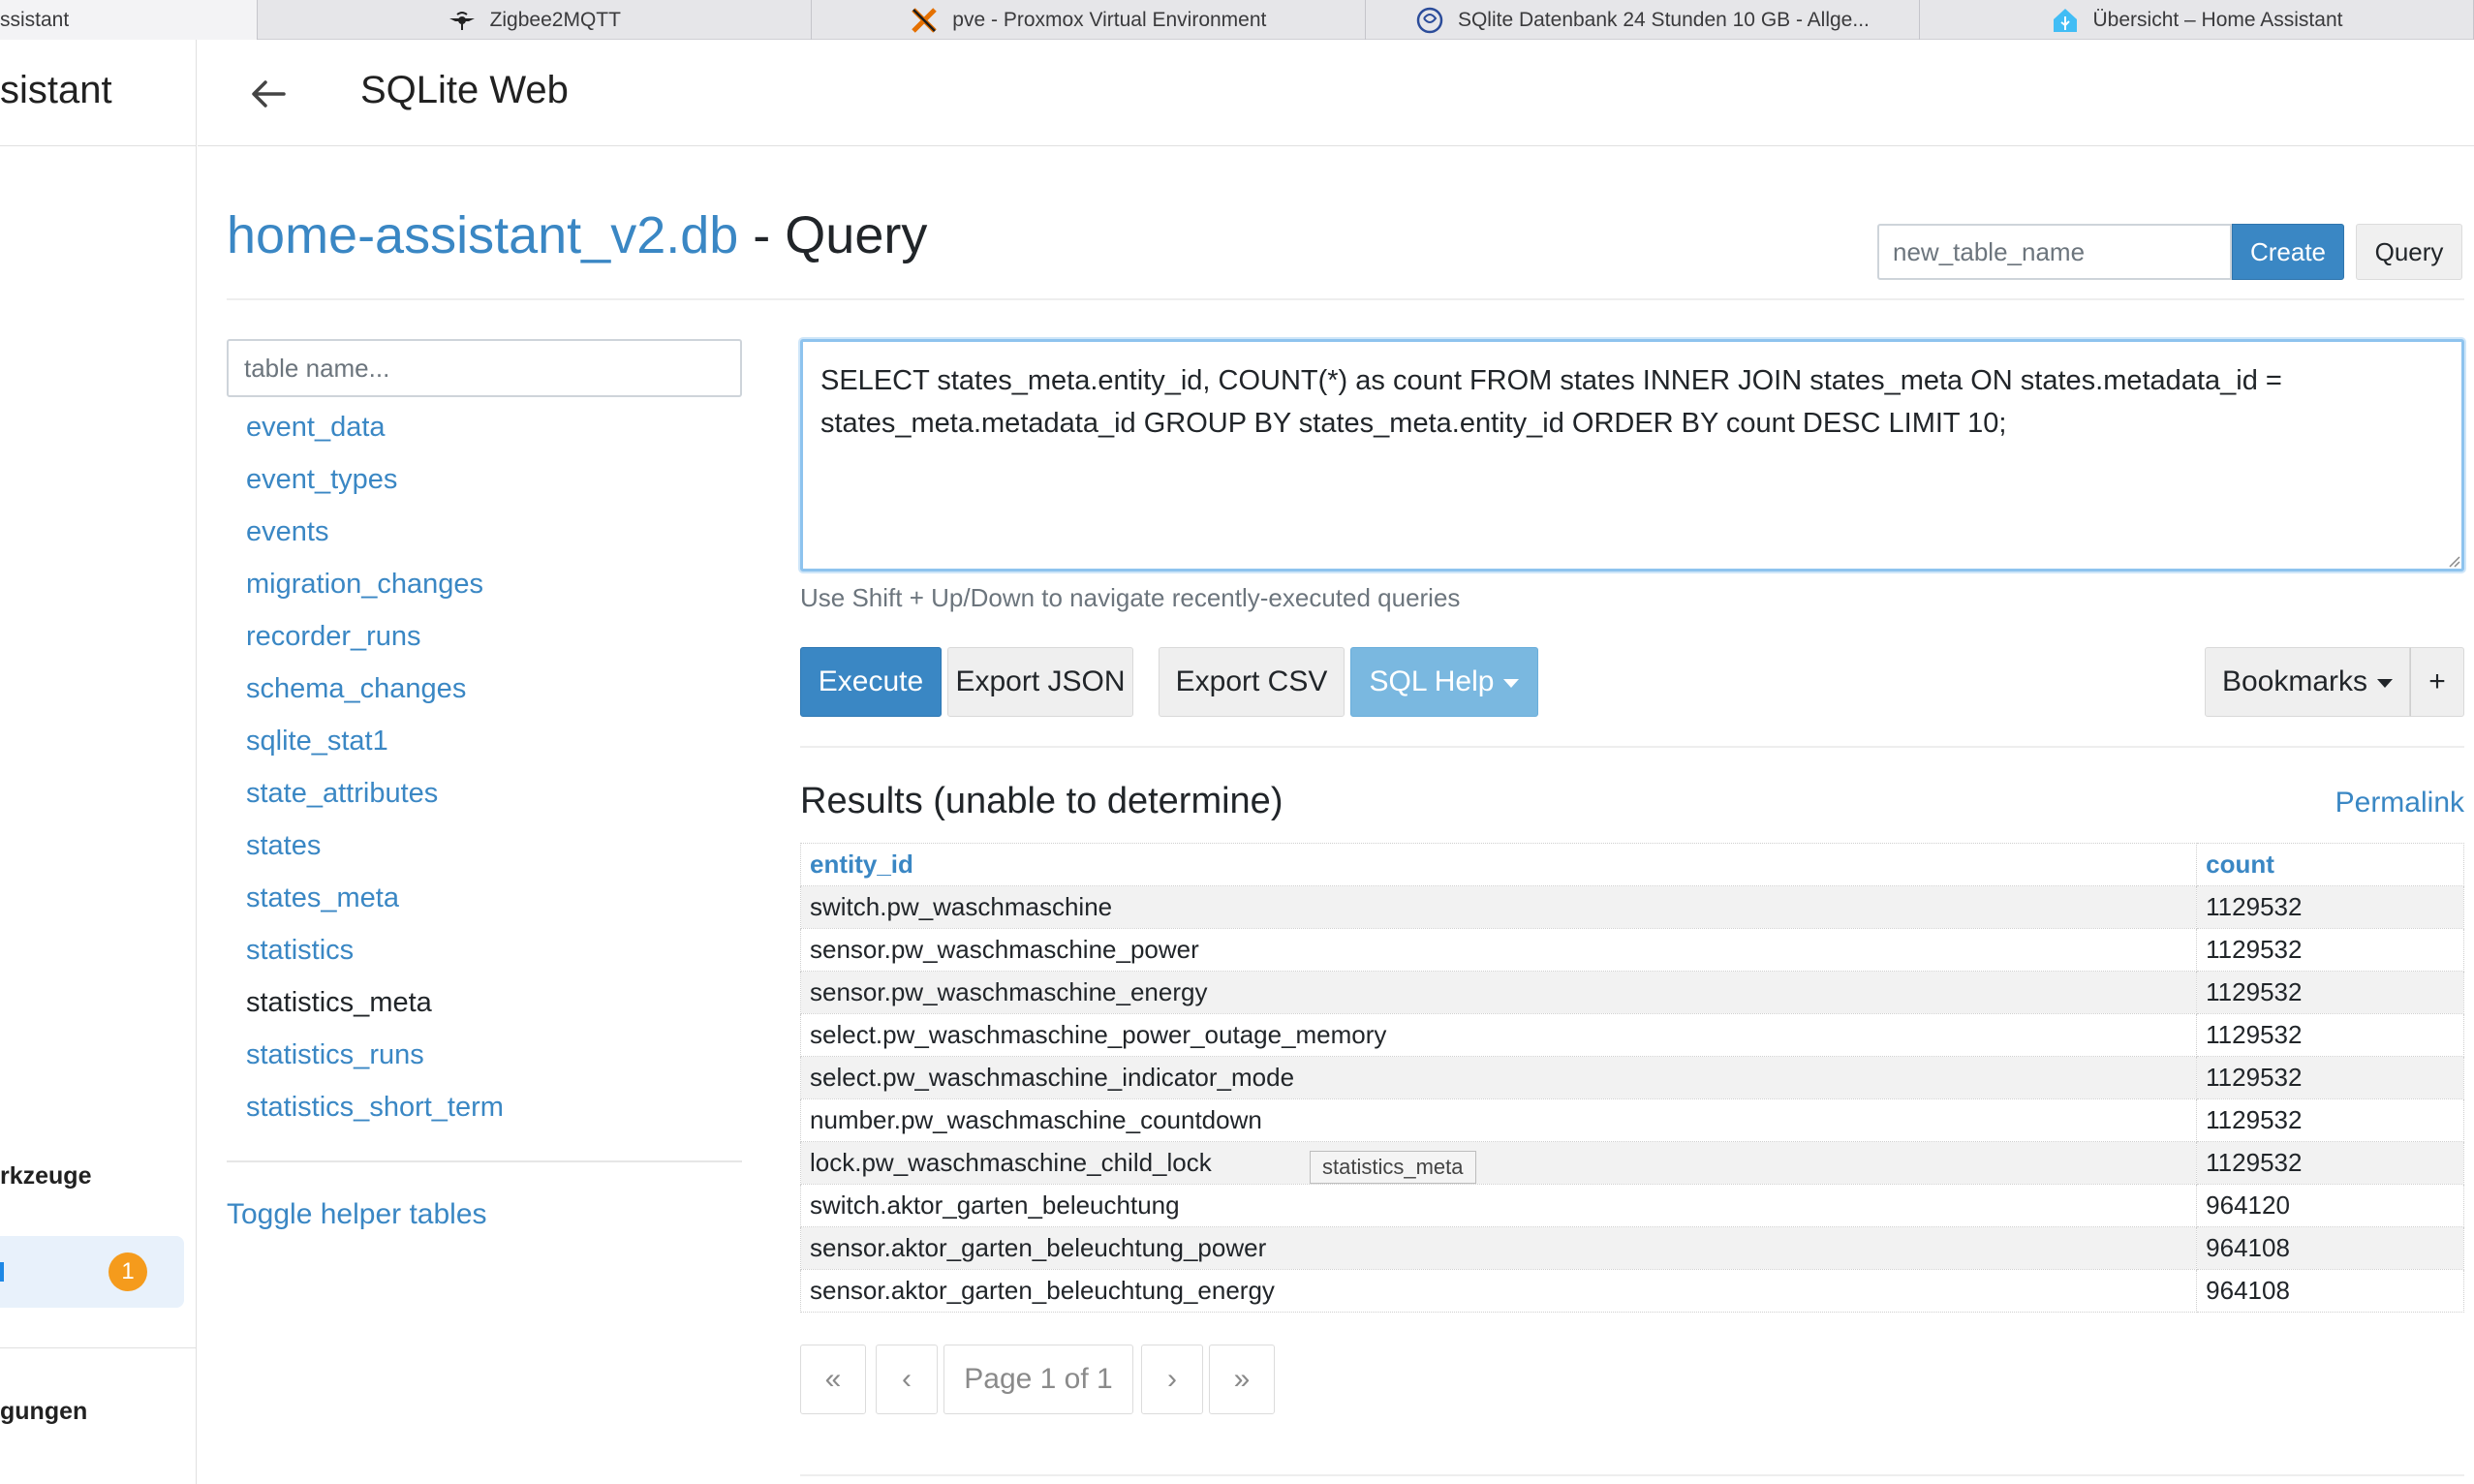 This screenshot has height=1484, width=2474. What do you see at coordinates (857, 235) in the screenshot?
I see `page-section: Query` at bounding box center [857, 235].